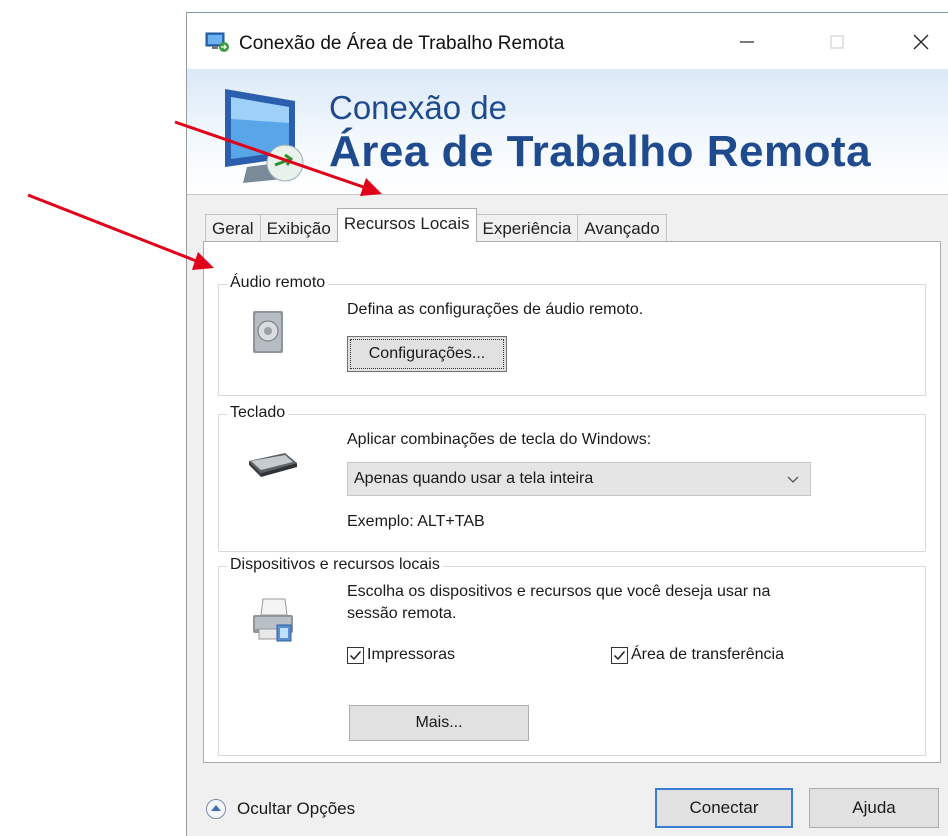 This screenshot has height=836, width=948. What do you see at coordinates (474, 478) in the screenshot?
I see `windows-keys-selected-value: Apenas quando usar a tela inteira` at bounding box center [474, 478].